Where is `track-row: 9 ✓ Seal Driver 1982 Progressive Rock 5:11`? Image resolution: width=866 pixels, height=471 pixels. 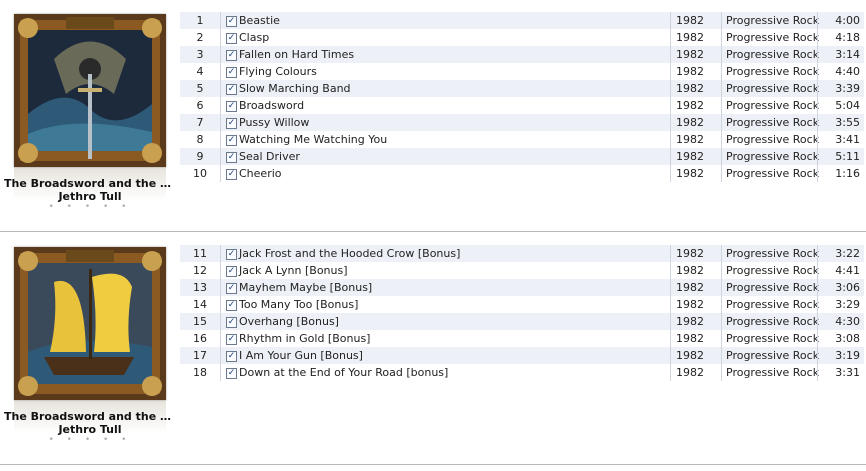
track-row: 9 ✓ Seal Driver 1982 Progressive Rock 5:11 is located at coordinates (522, 156).